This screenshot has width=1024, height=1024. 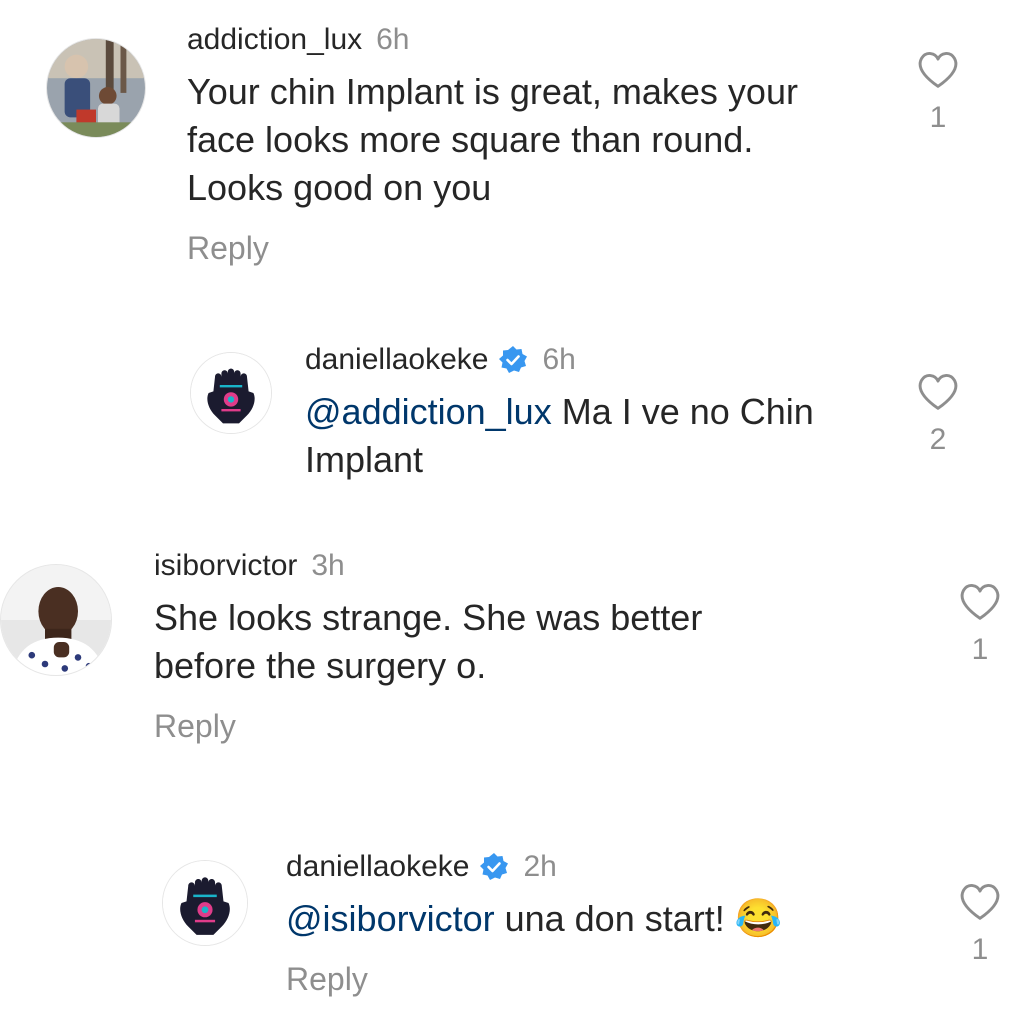 I want to click on username: addiction_lux, so click(x=274, y=40).